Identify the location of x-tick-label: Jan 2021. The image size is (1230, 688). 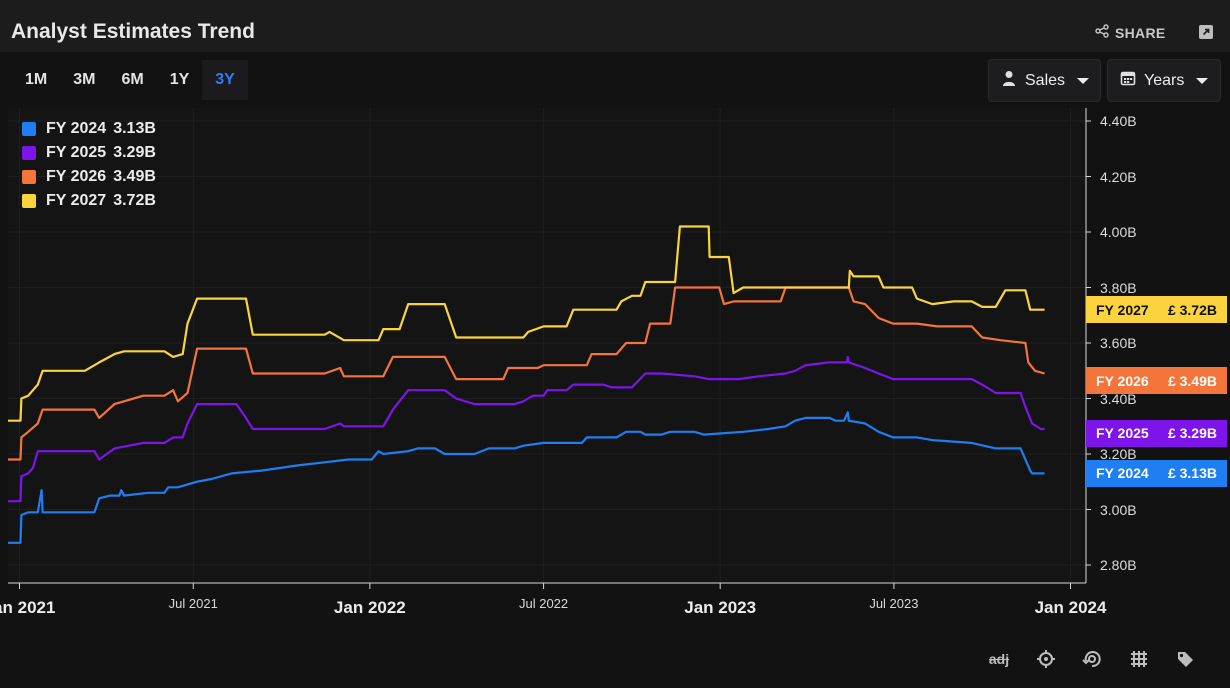
(28, 607).